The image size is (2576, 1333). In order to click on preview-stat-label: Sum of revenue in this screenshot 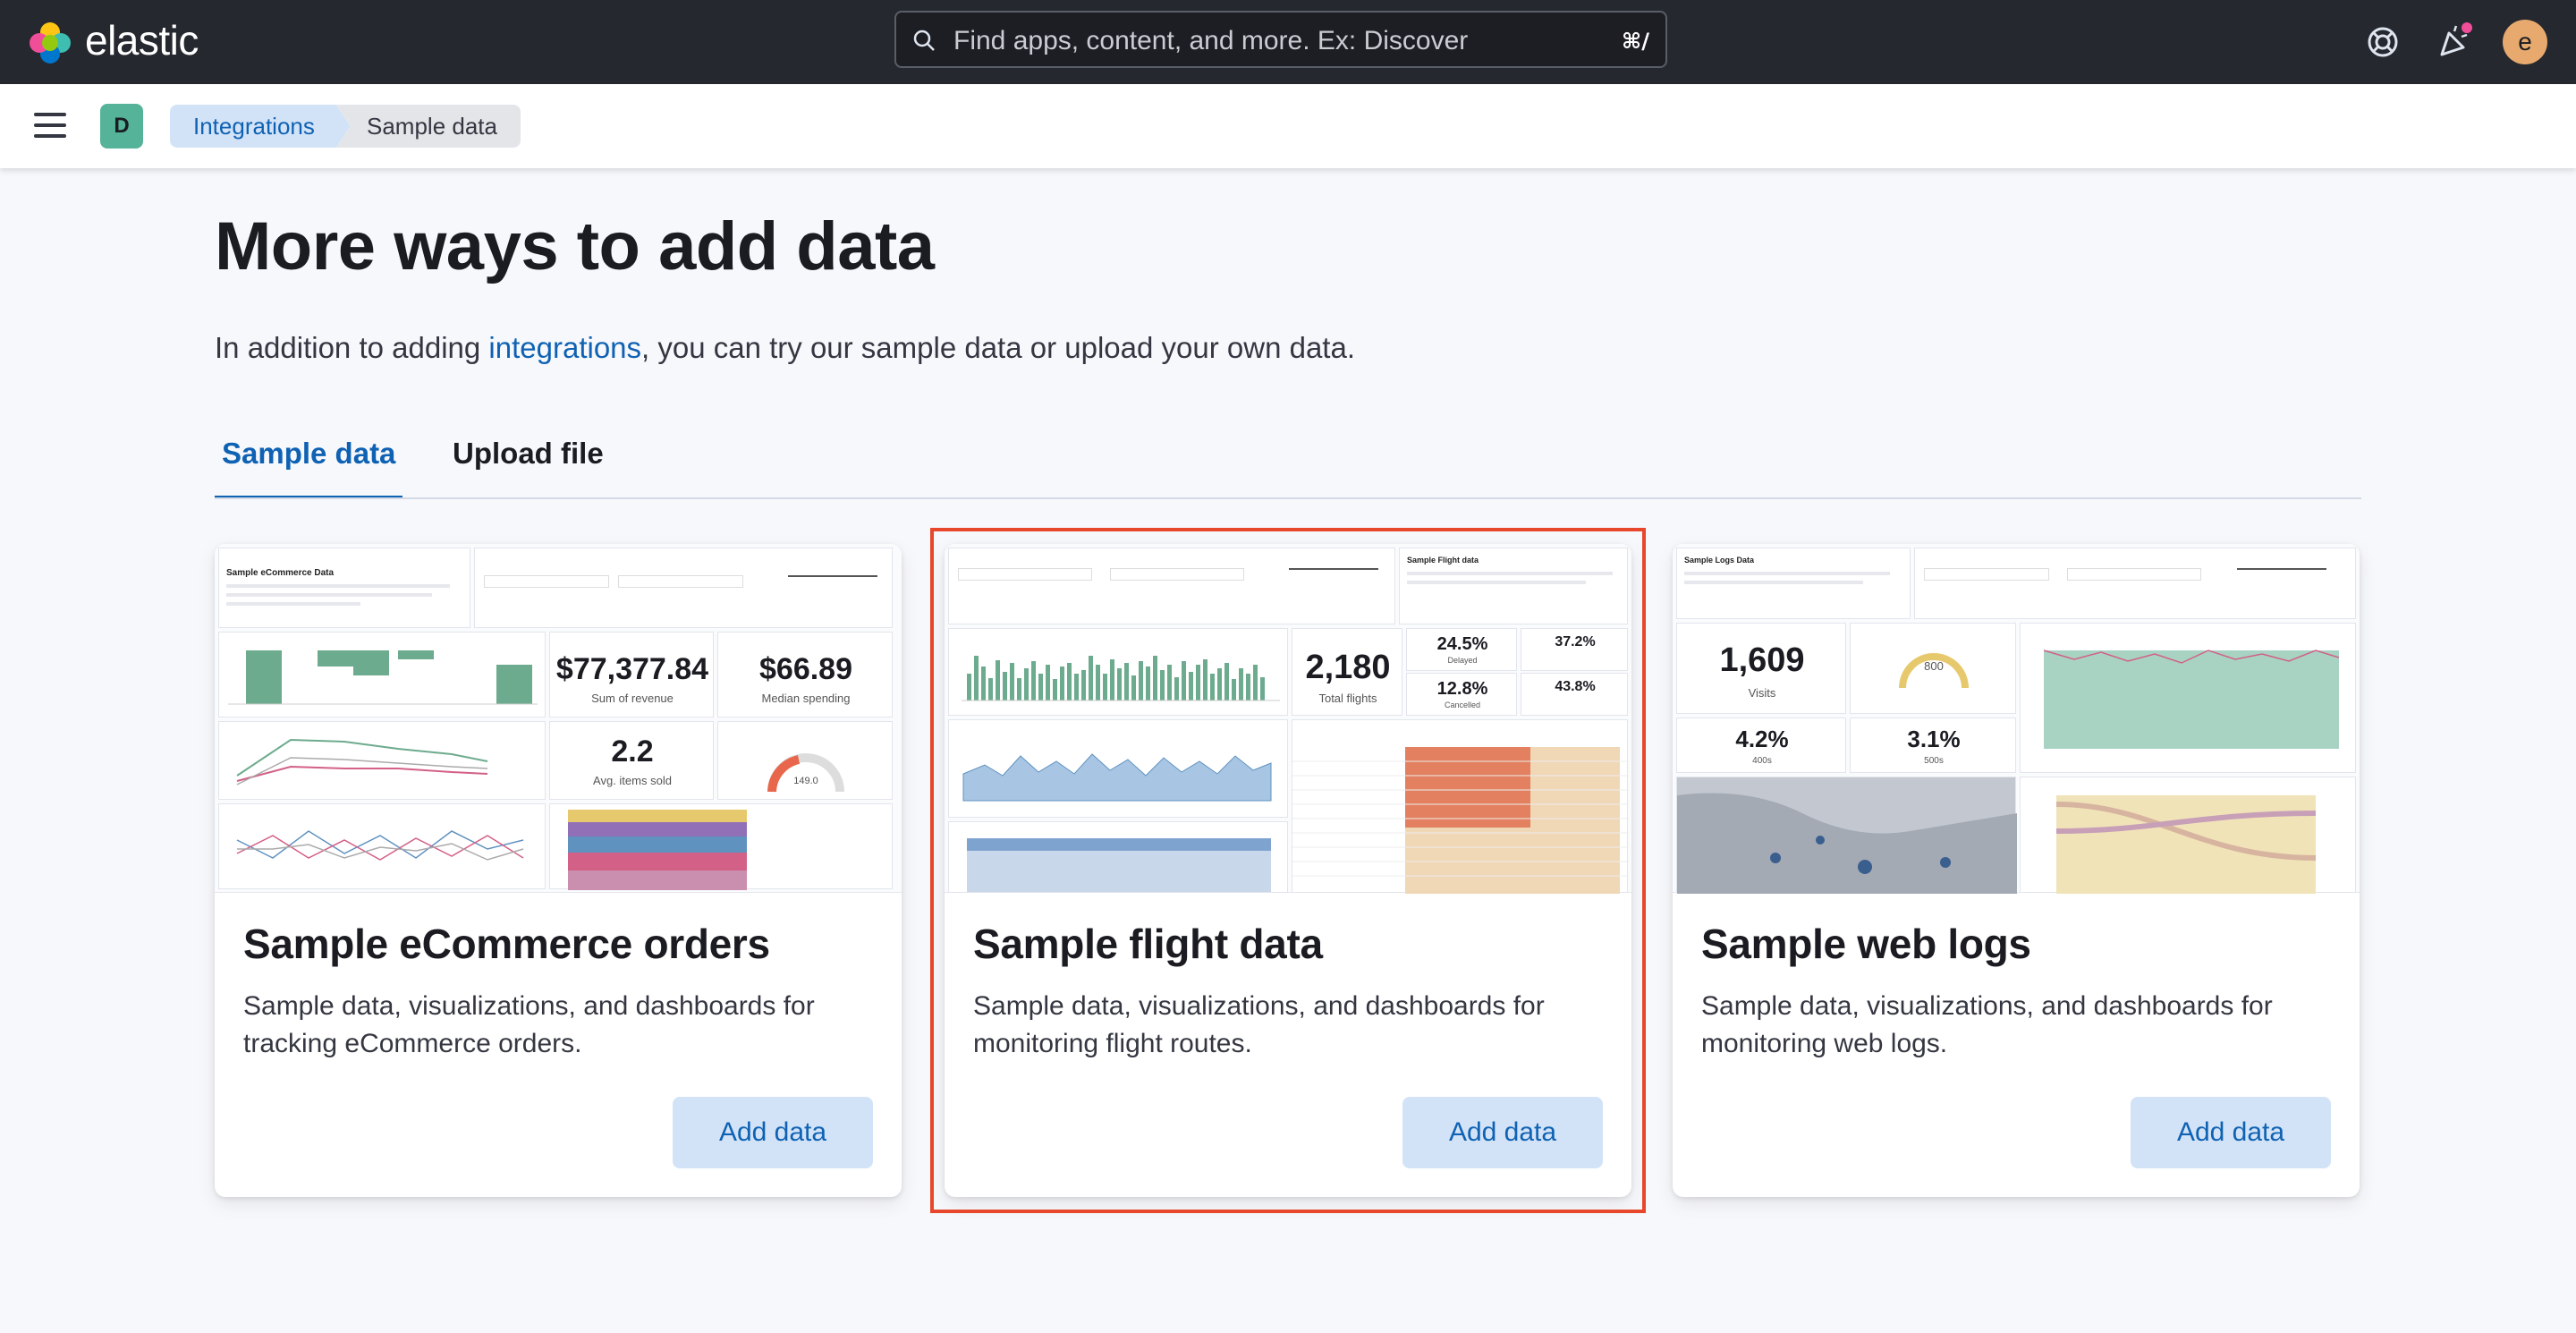, I will do `click(632, 698)`.